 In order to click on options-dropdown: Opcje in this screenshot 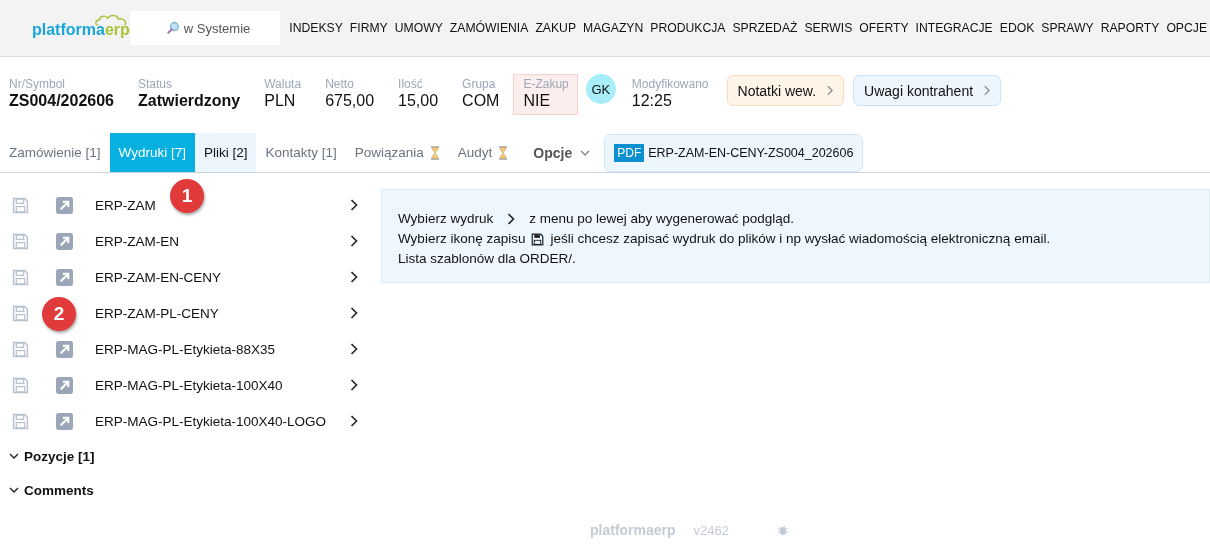, I will do `click(560, 152)`.